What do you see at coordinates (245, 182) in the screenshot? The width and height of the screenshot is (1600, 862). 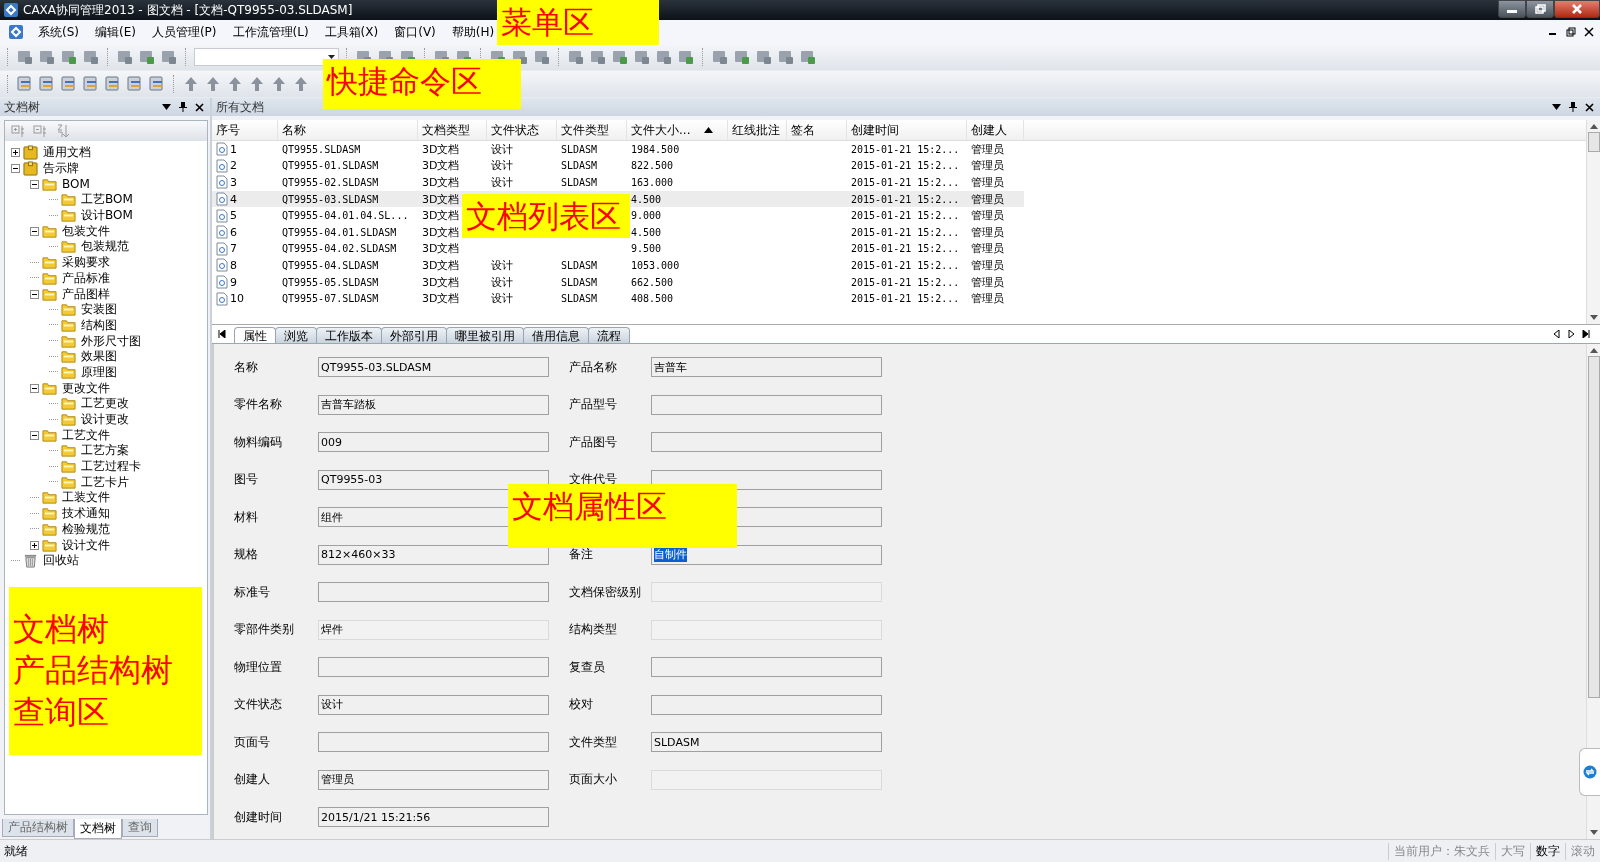 I see `row-header: 3` at bounding box center [245, 182].